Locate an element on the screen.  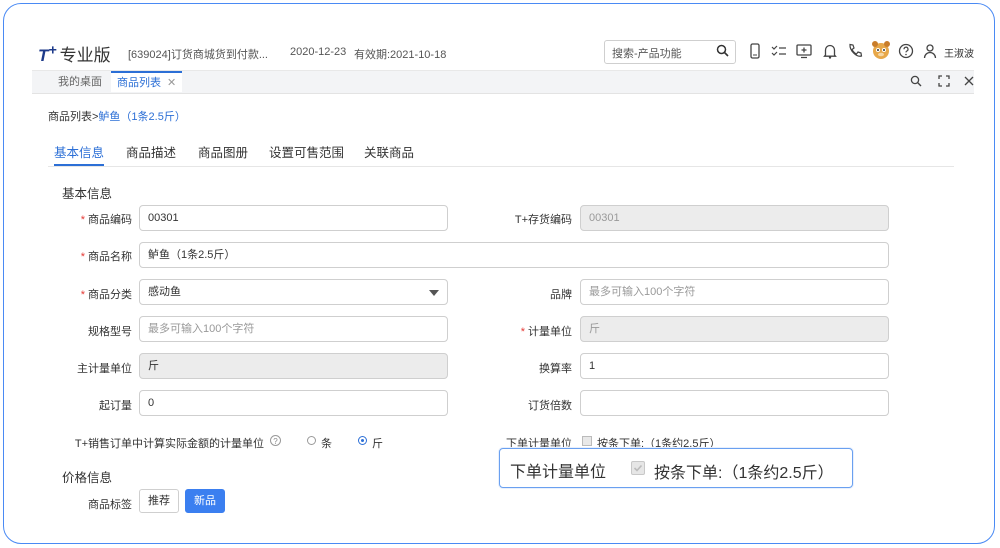
zoom-callout: 下单计量单位 按条下单:（1条约2.5斤） is located at coordinates (676, 468).